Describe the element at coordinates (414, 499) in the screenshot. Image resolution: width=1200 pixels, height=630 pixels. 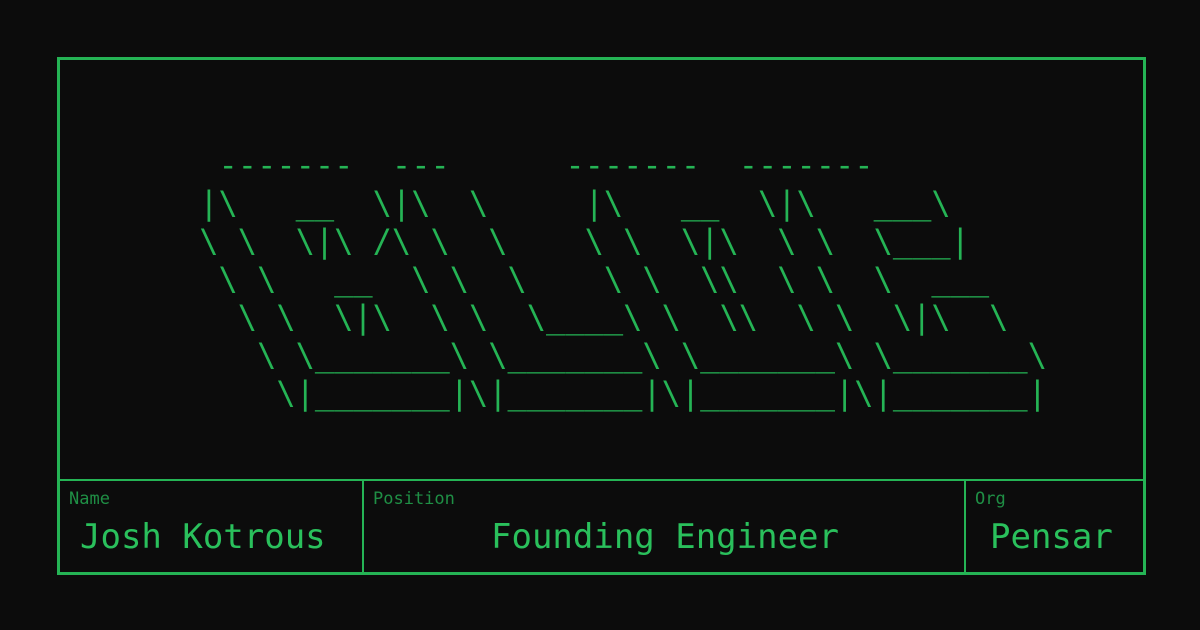
I see `position-label: Position` at that location.